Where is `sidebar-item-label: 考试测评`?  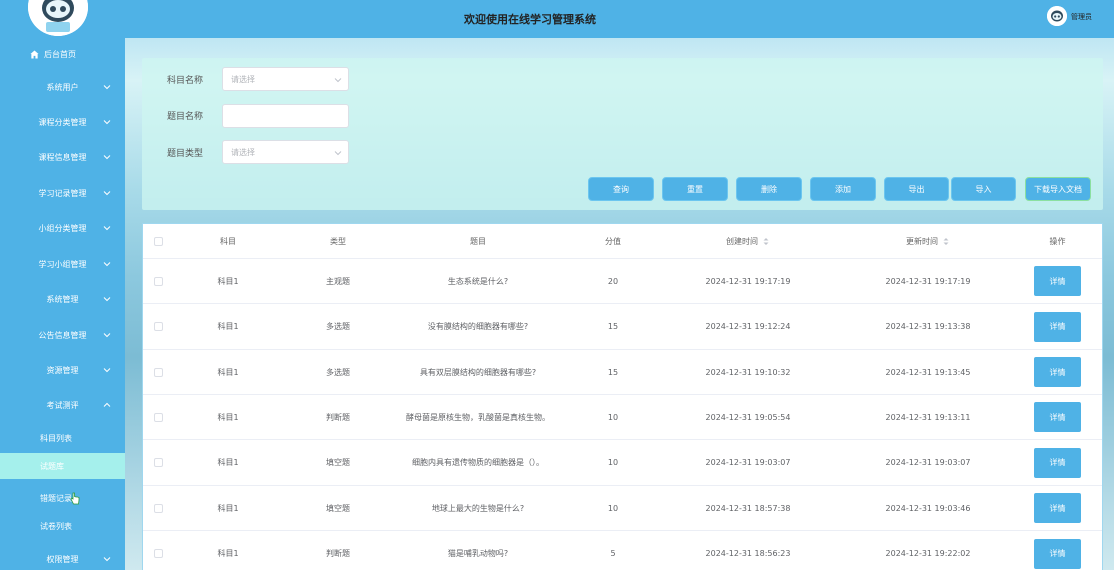 sidebar-item-label: 考试测评 is located at coordinates (62, 405).